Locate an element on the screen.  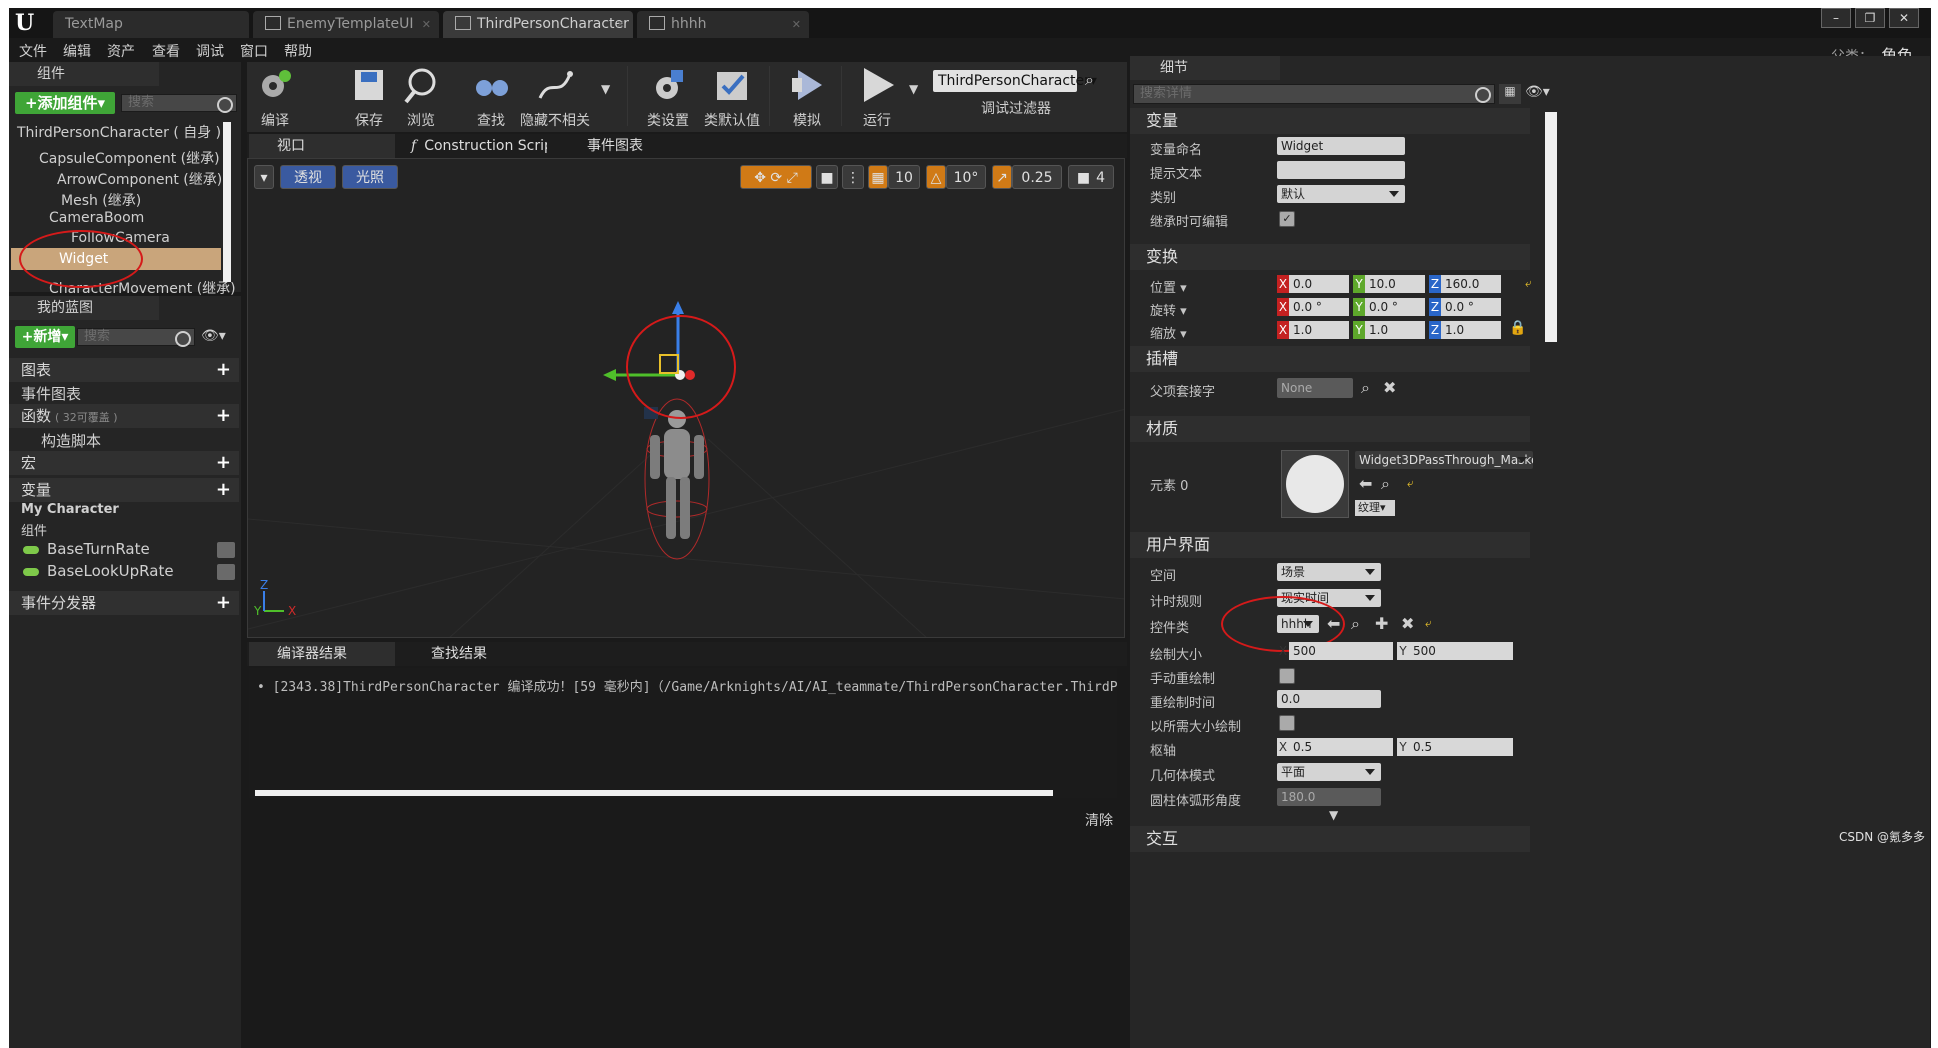
rotation-label: 旋转 ▾ is located at coordinates (1168, 309).